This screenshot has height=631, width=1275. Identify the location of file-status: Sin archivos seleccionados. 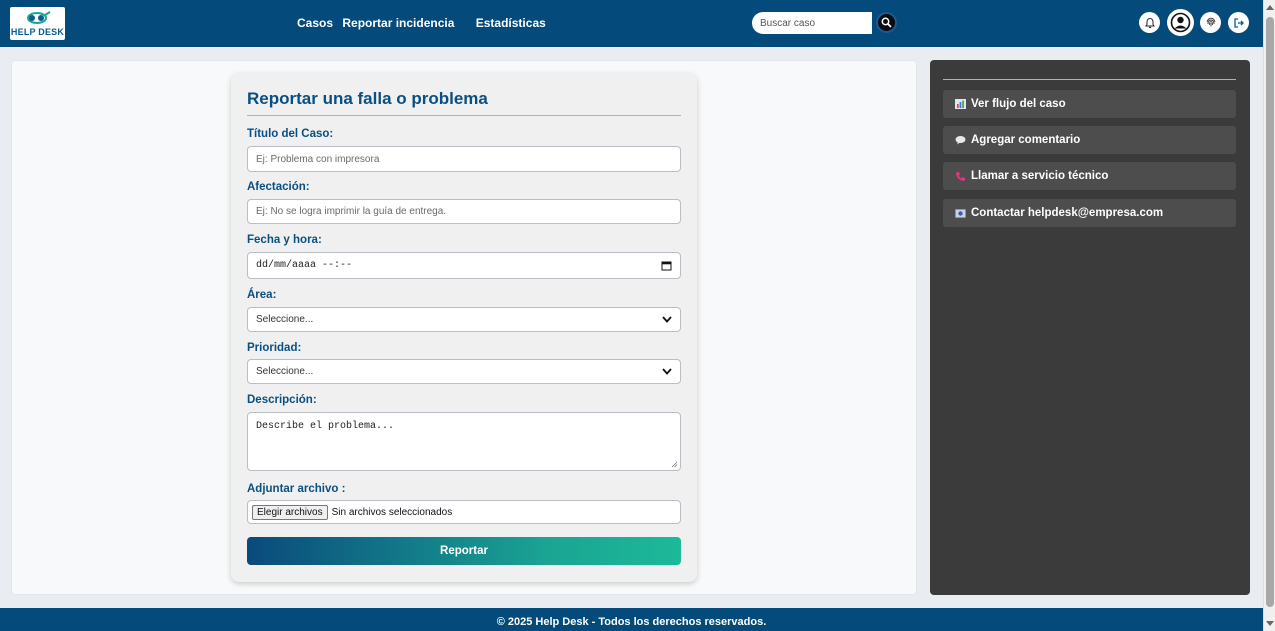
(392, 512).